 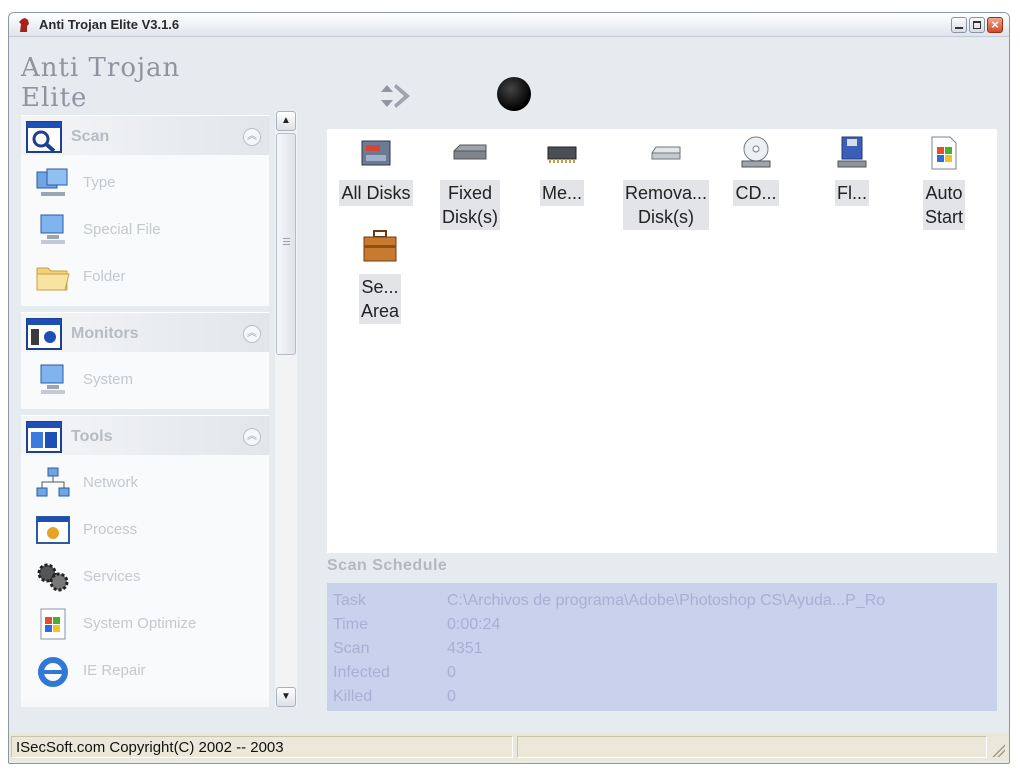 I want to click on sidebar-item-ie-repair: IE Repair, so click(x=145, y=670).